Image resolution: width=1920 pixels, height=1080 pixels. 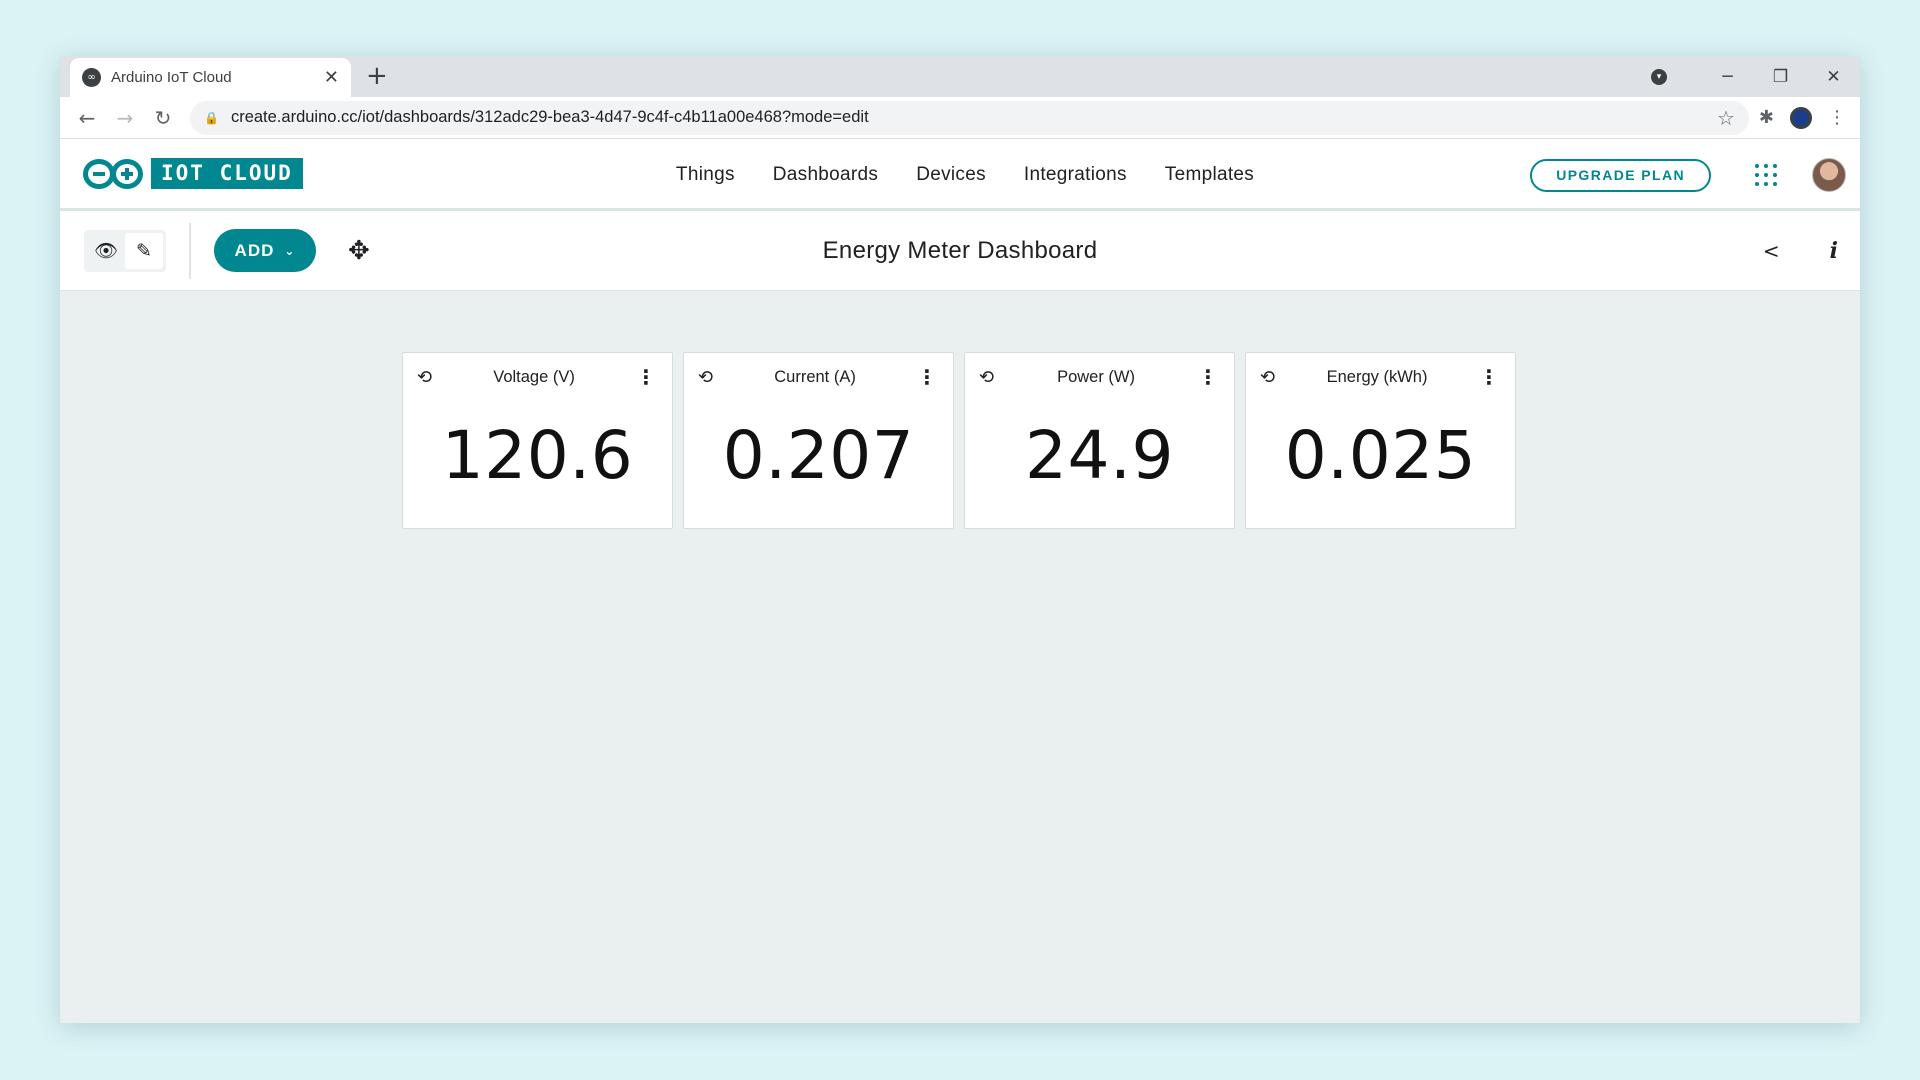 What do you see at coordinates (254, 250) in the screenshot?
I see `add-button-label: ADD` at bounding box center [254, 250].